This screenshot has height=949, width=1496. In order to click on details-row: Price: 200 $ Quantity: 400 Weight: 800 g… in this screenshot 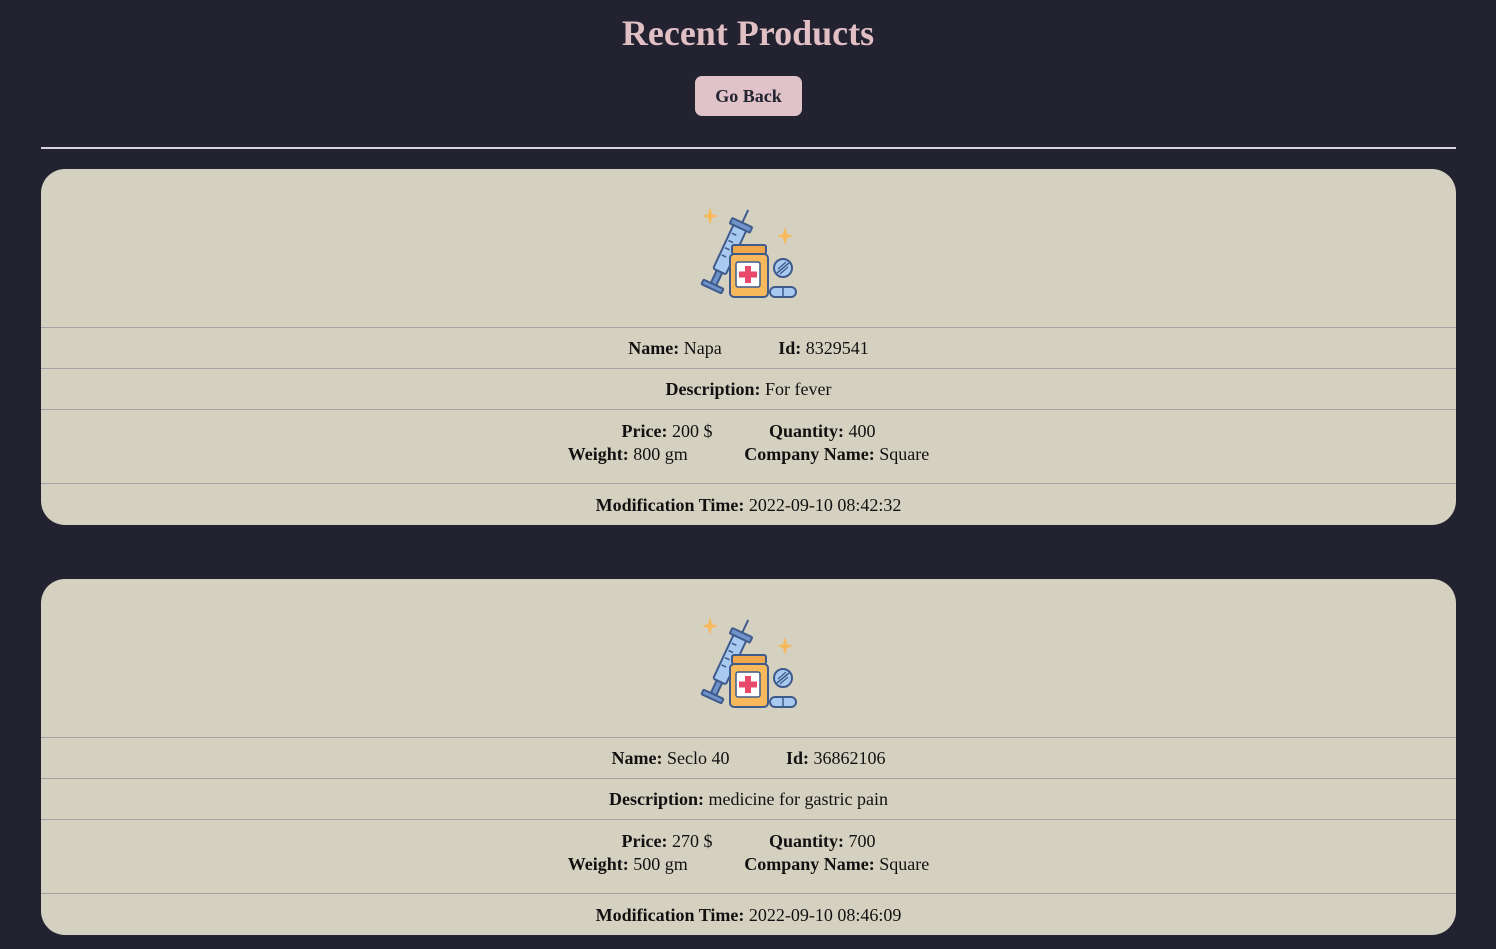, I will do `click(748, 452)`.